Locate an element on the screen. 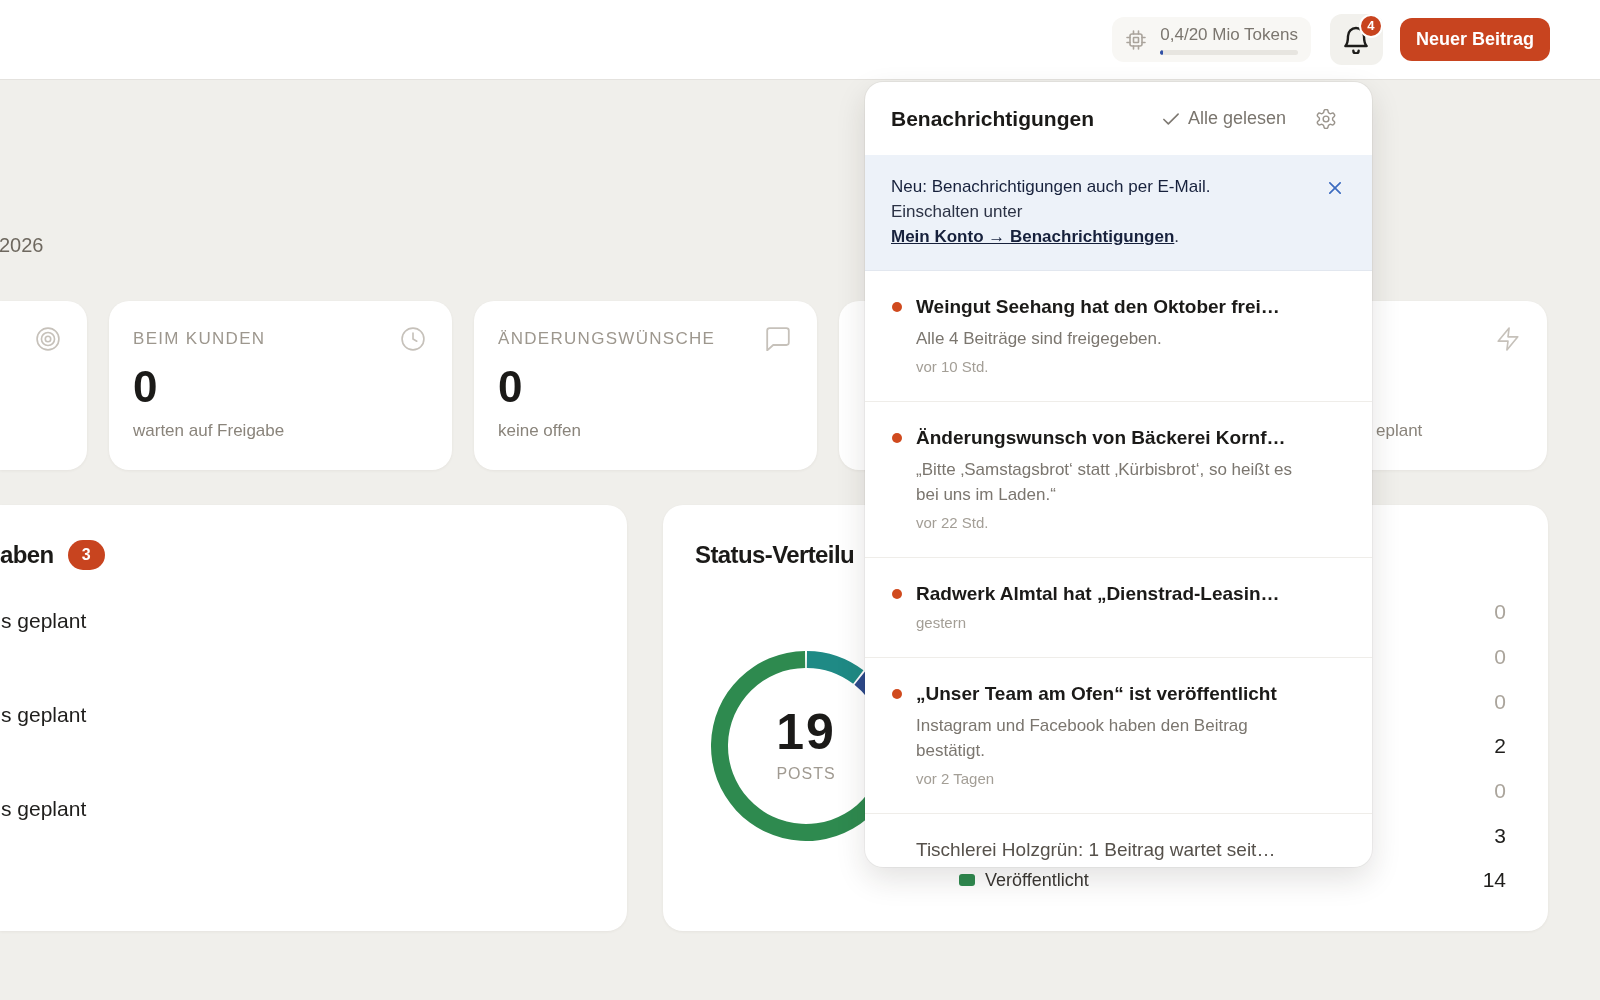  token-usage-label: 0,4/20 Mio Tokens is located at coordinates (1229, 34).